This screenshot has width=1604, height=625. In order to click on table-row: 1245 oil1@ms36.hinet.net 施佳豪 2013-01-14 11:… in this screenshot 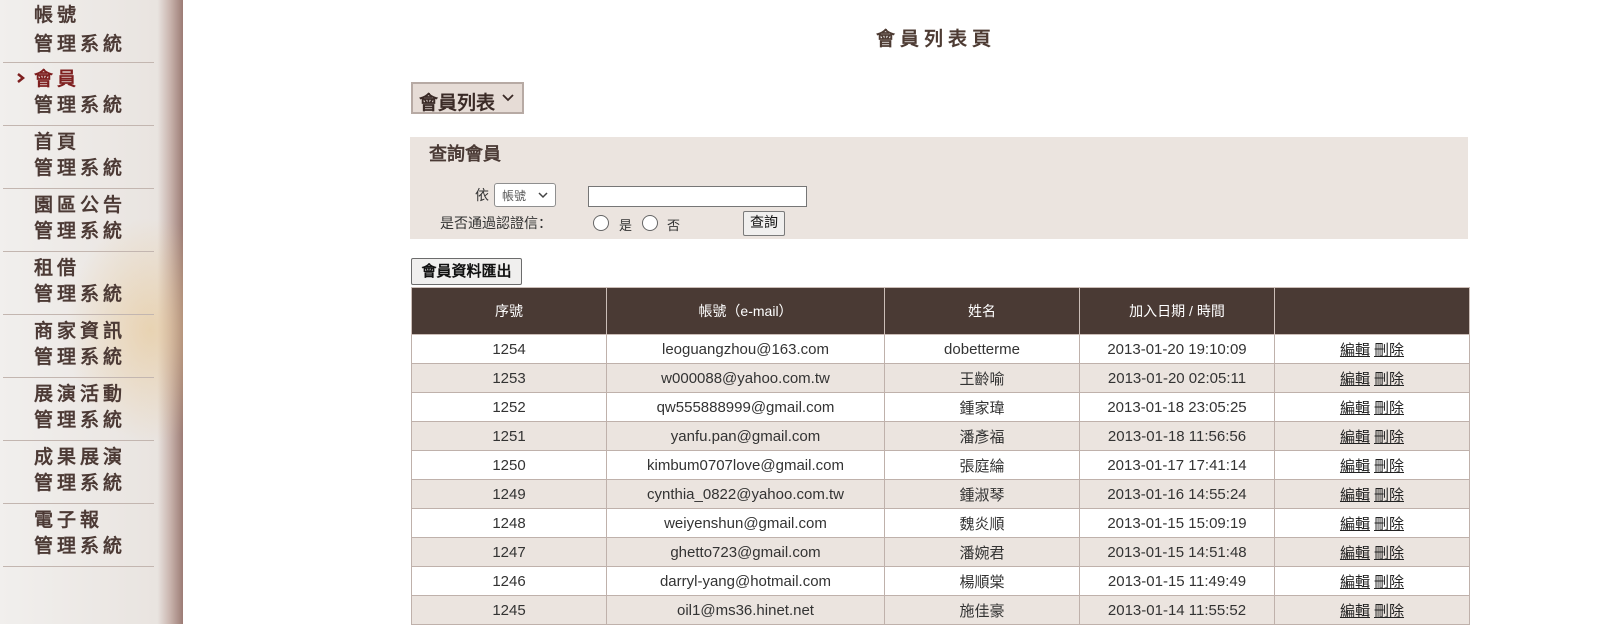, I will do `click(940, 610)`.